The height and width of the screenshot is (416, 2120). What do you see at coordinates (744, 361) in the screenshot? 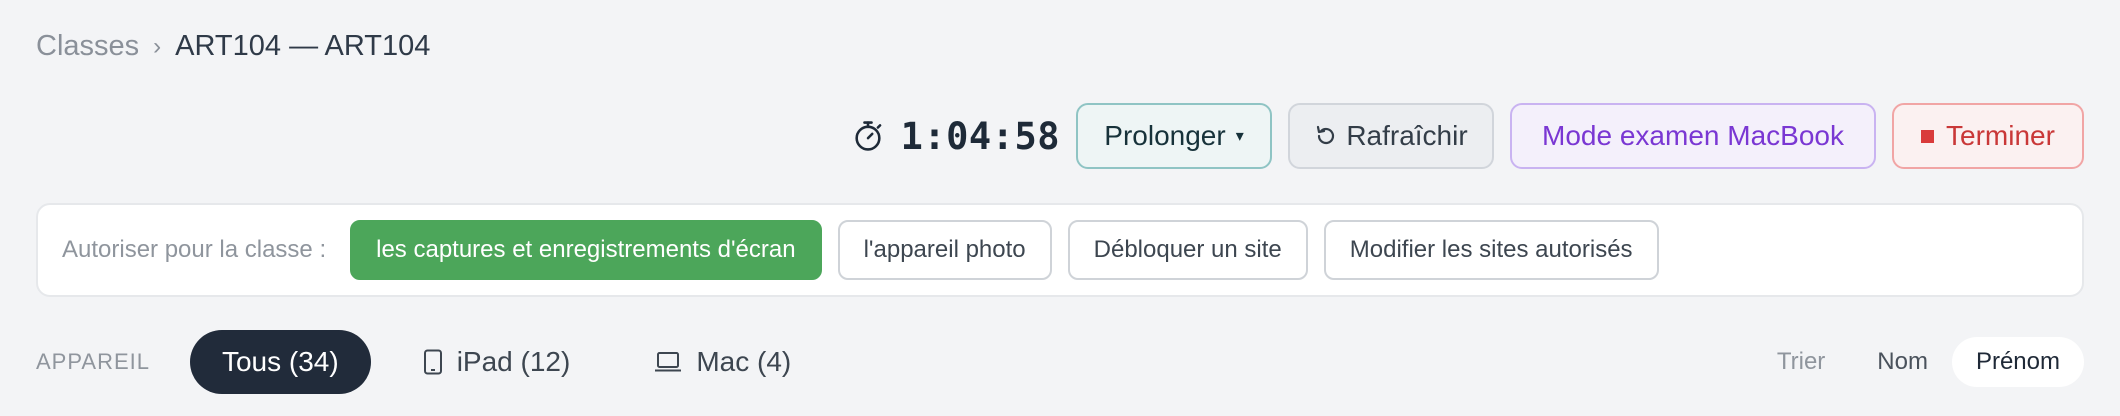
I see `filter-mac-label: Mac (4)` at bounding box center [744, 361].